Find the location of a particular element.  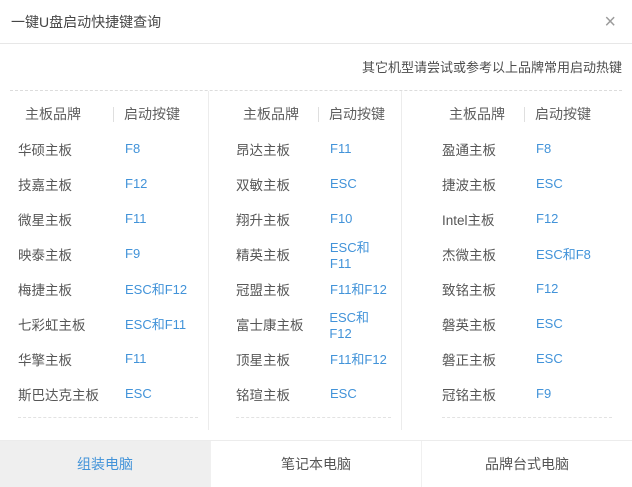

brand-name: 顶星主板 is located at coordinates (263, 360).